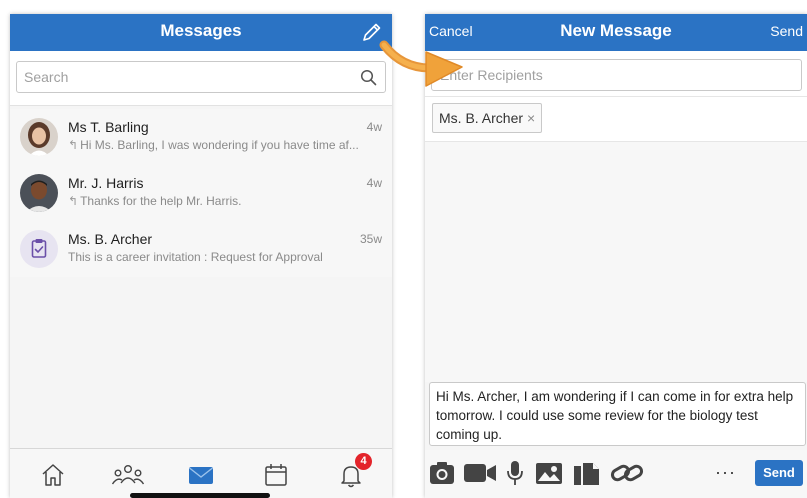 Image resolution: width=807 pixels, height=498 pixels. I want to click on page-title: Messages, so click(201, 30).